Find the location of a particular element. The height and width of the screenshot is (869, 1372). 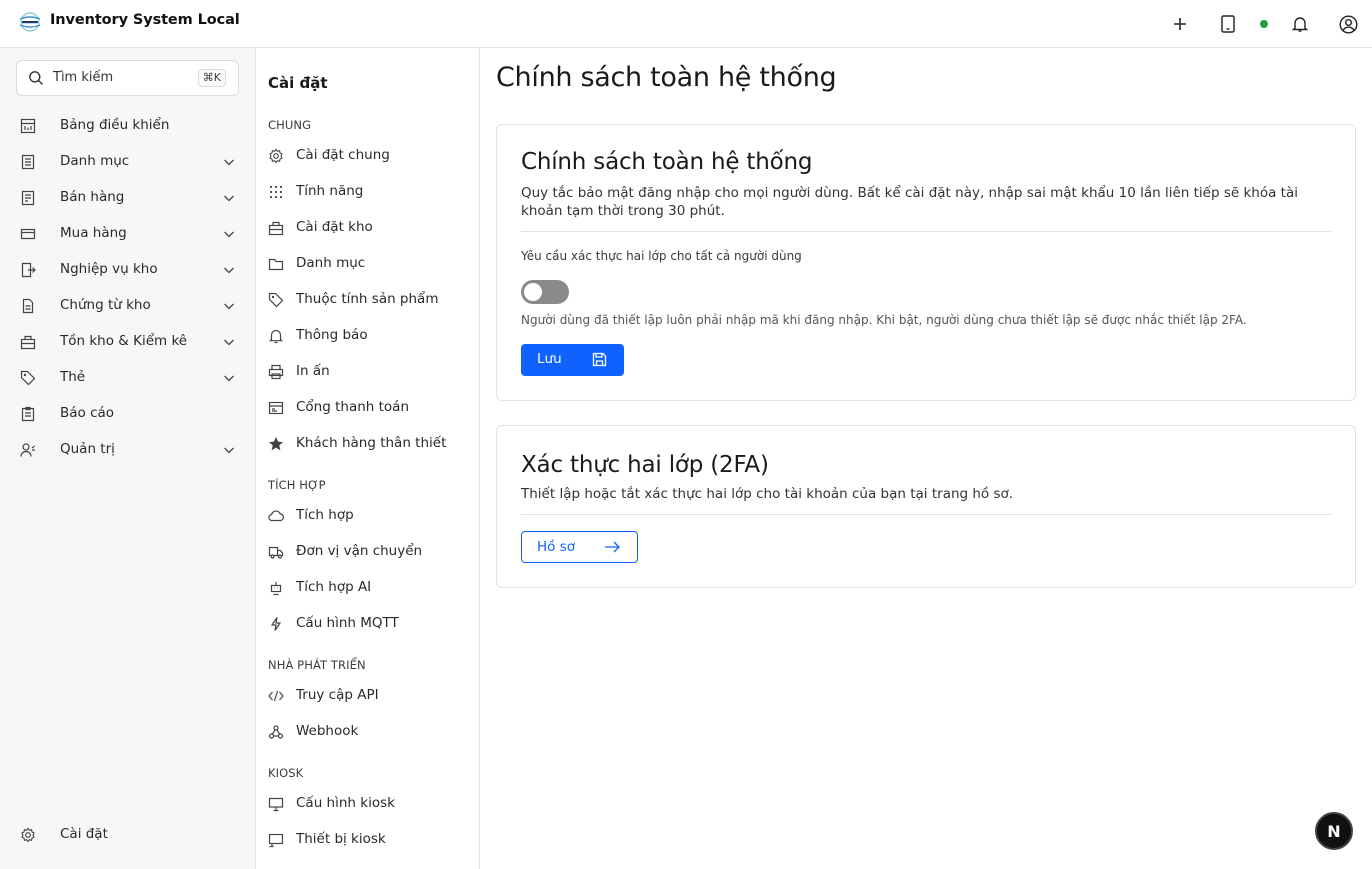

settings-item-label: Tính năng is located at coordinates (330, 191).